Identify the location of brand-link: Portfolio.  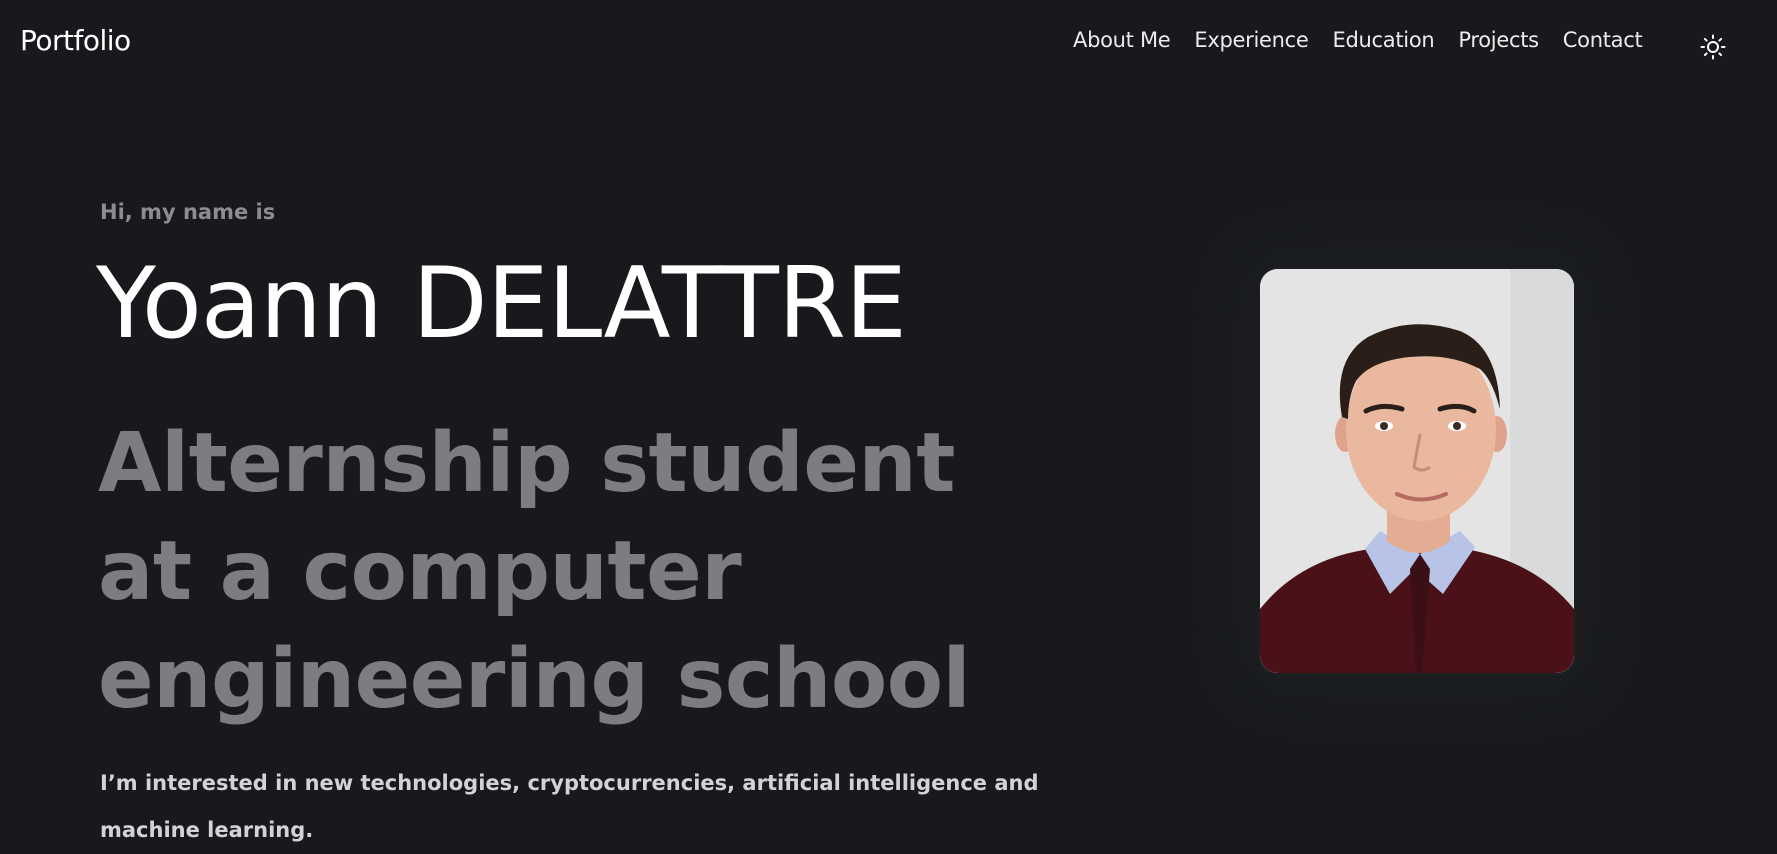
(75, 40).